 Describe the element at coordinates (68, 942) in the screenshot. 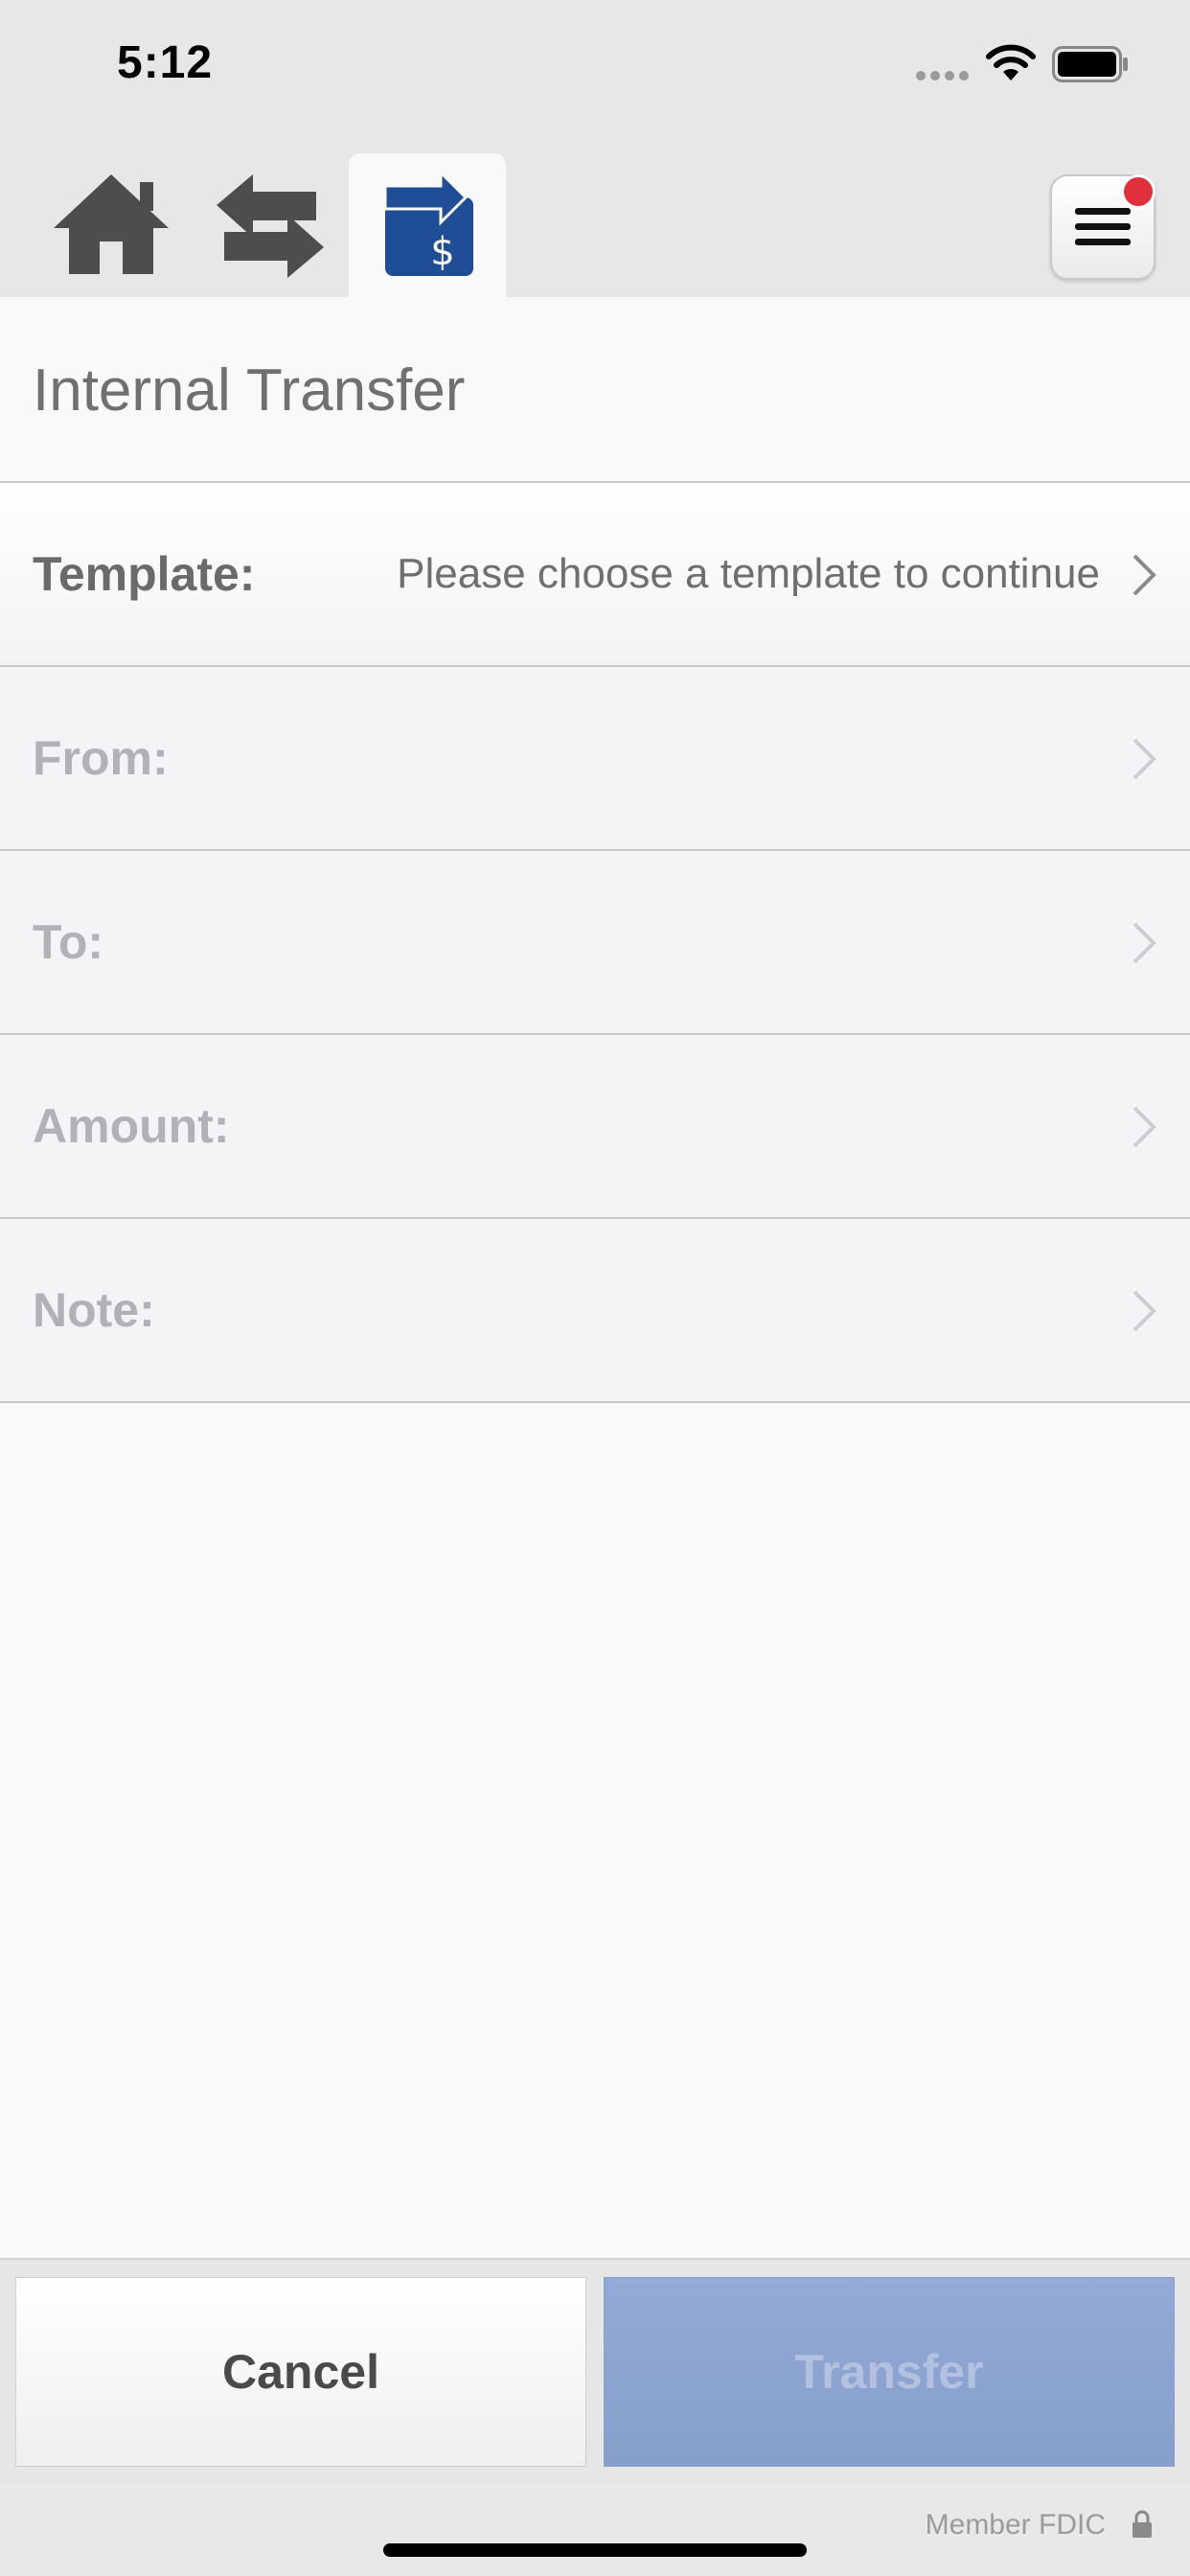

I see `to-label: To:` at that location.